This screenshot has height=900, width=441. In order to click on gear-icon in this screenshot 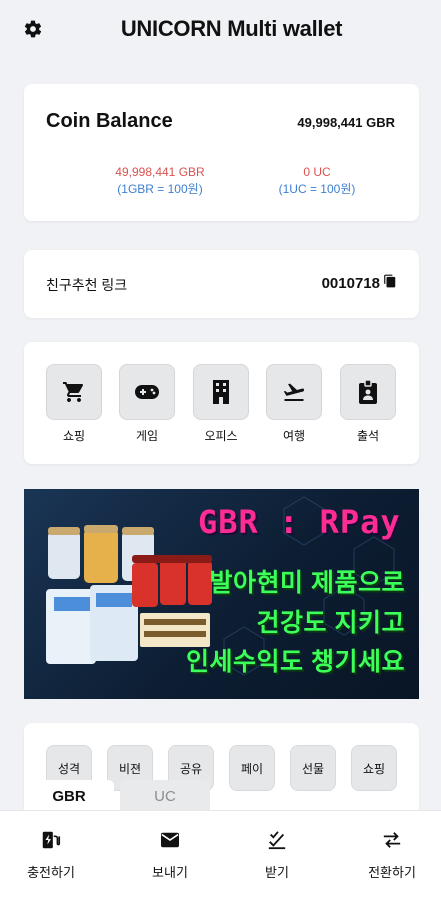, I will do `click(33, 29)`.